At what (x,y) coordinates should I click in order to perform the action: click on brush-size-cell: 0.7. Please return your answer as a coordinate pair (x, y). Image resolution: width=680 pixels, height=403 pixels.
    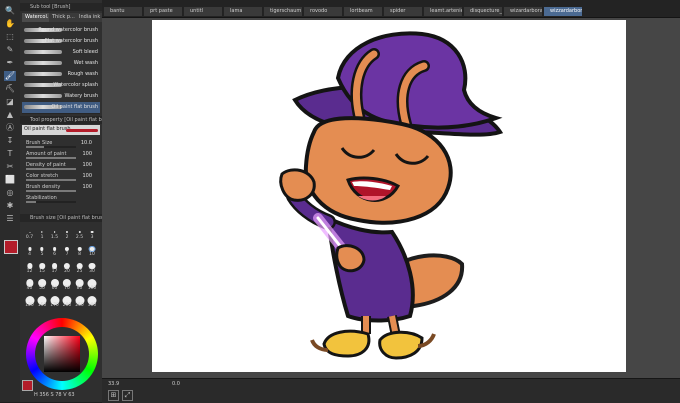
    Looking at the image, I should click on (29, 233).